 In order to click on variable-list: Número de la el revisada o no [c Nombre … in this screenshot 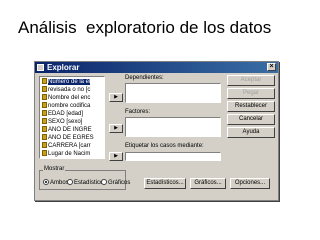, I will do `click(72, 117)`.